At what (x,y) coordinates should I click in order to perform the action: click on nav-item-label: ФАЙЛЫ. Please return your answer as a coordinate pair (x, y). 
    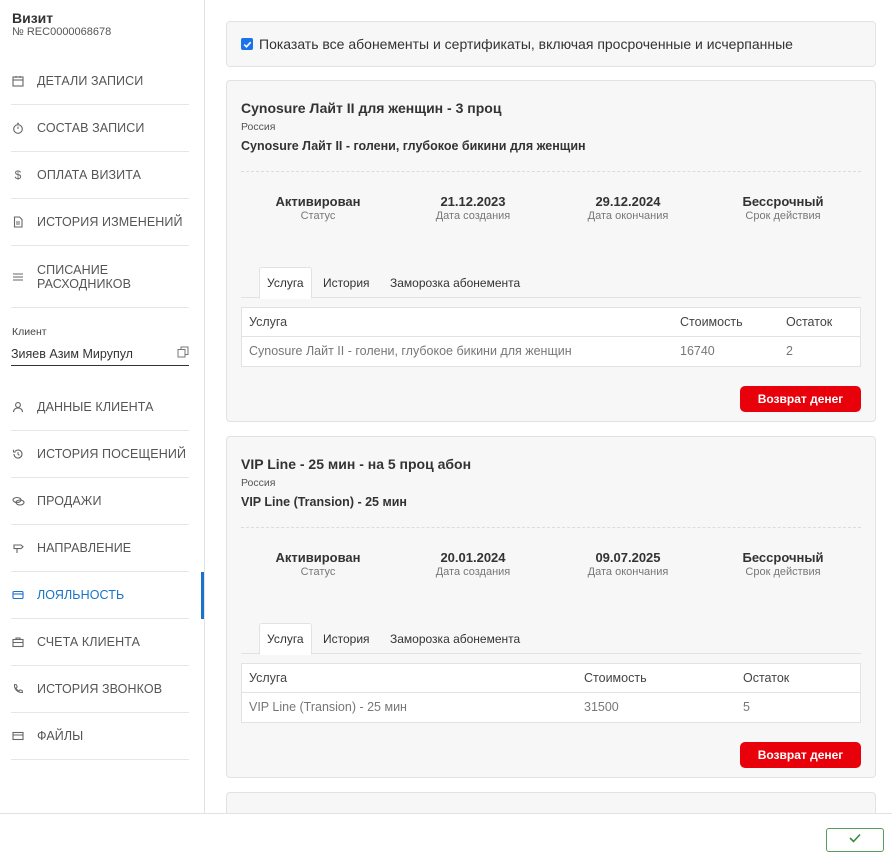
    Looking at the image, I should click on (60, 736).